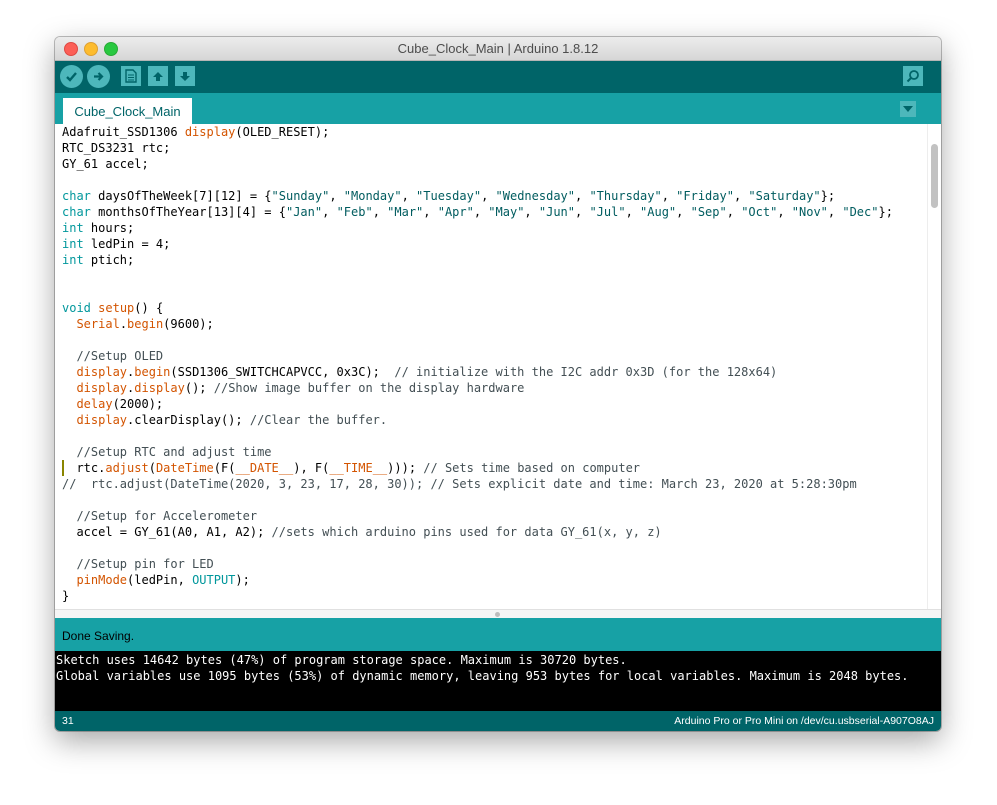 This screenshot has width=997, height=805. What do you see at coordinates (934, 366) in the screenshot?
I see `editor-vertical-scrollbar` at bounding box center [934, 366].